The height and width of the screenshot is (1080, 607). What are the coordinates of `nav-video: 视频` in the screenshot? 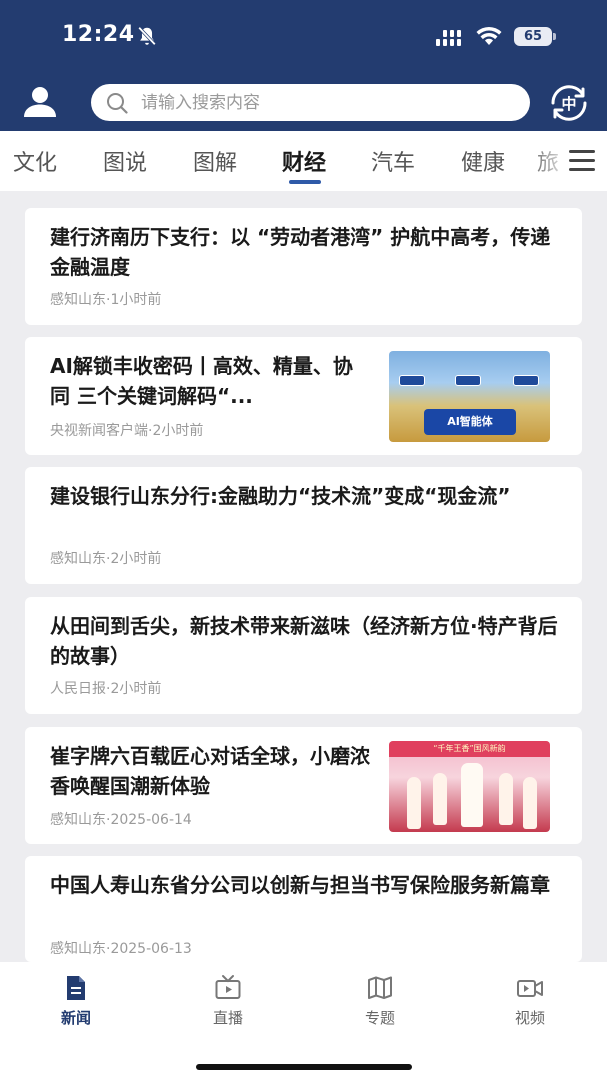 It's located at (530, 1002).